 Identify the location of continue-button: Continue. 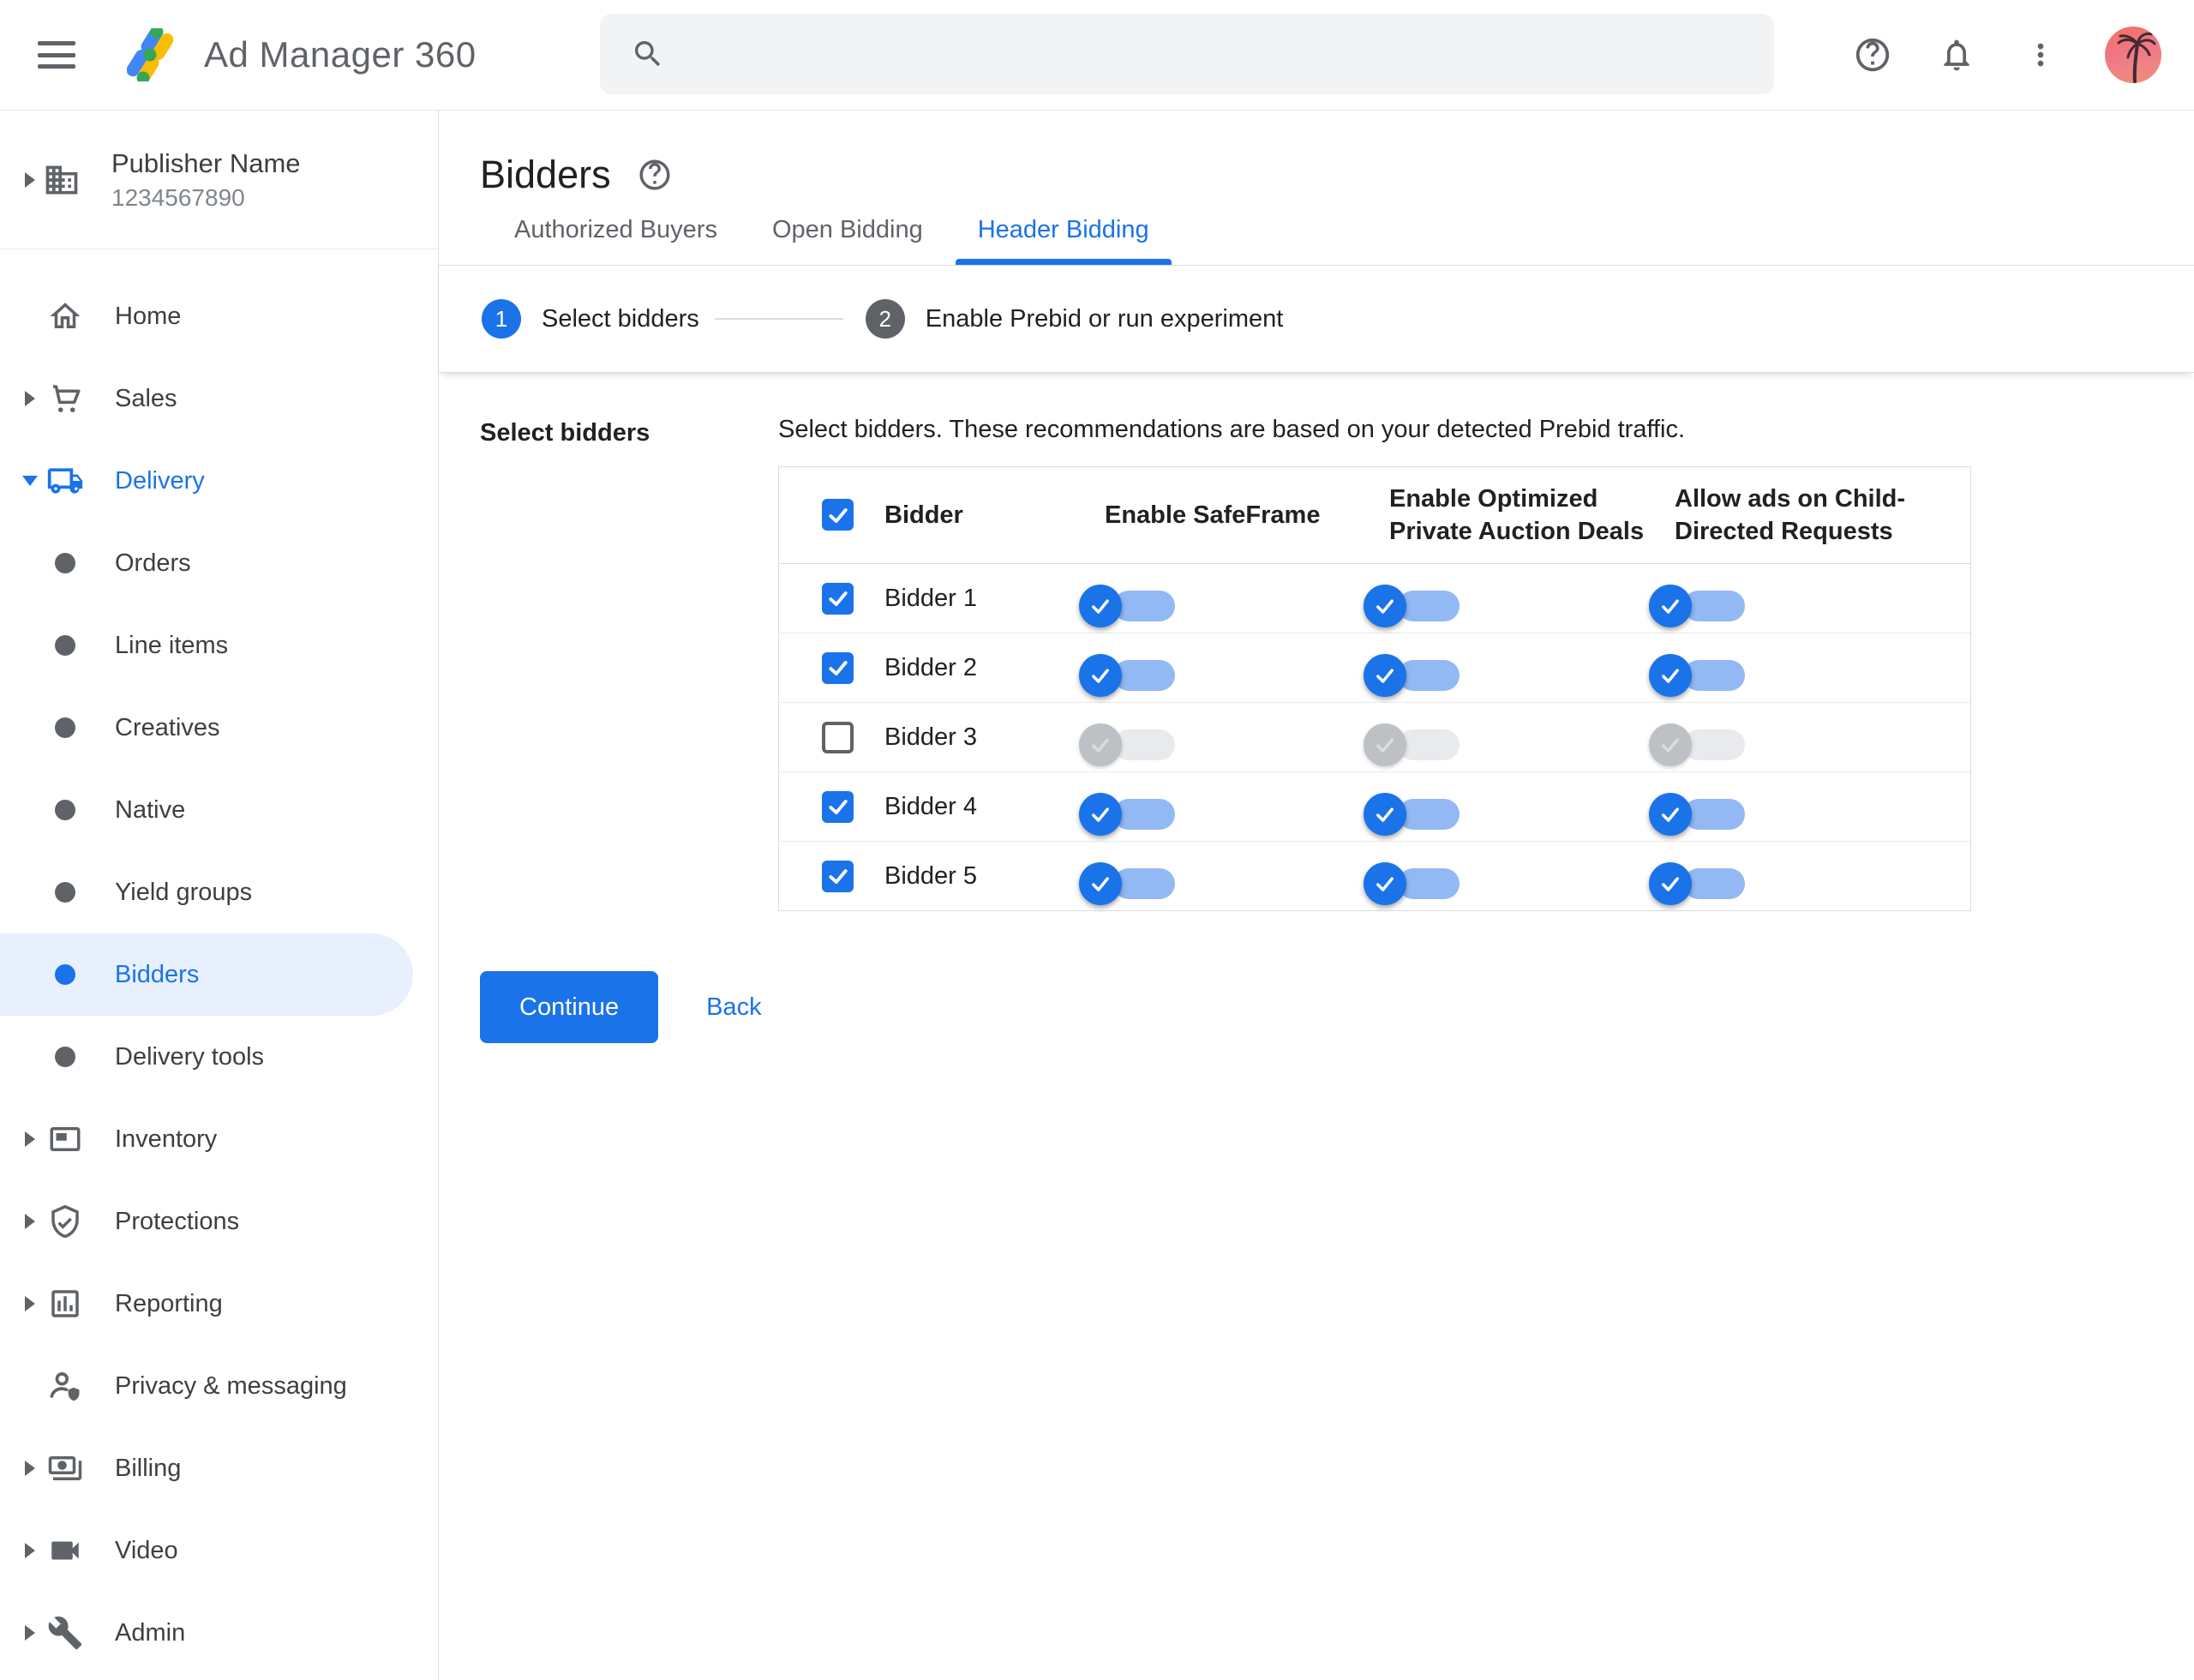
(569, 1007).